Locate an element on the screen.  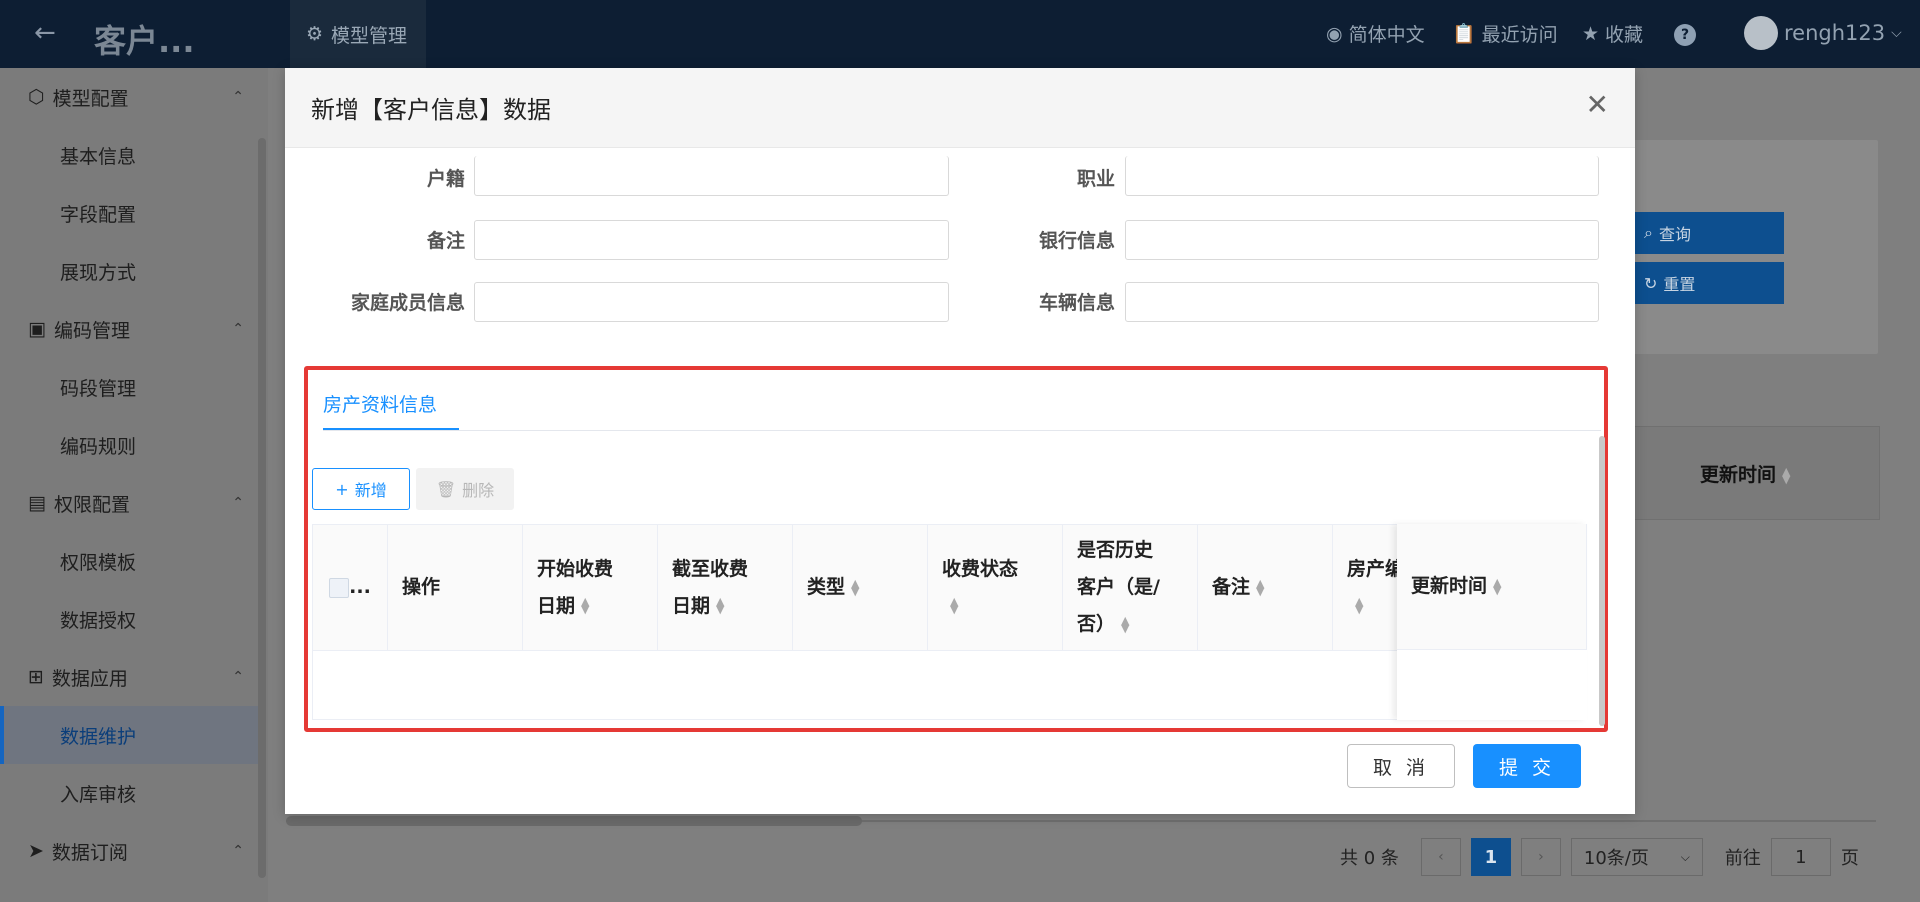
column-header-remark: 备注 ▲ ▼ is located at coordinates (1265, 588).